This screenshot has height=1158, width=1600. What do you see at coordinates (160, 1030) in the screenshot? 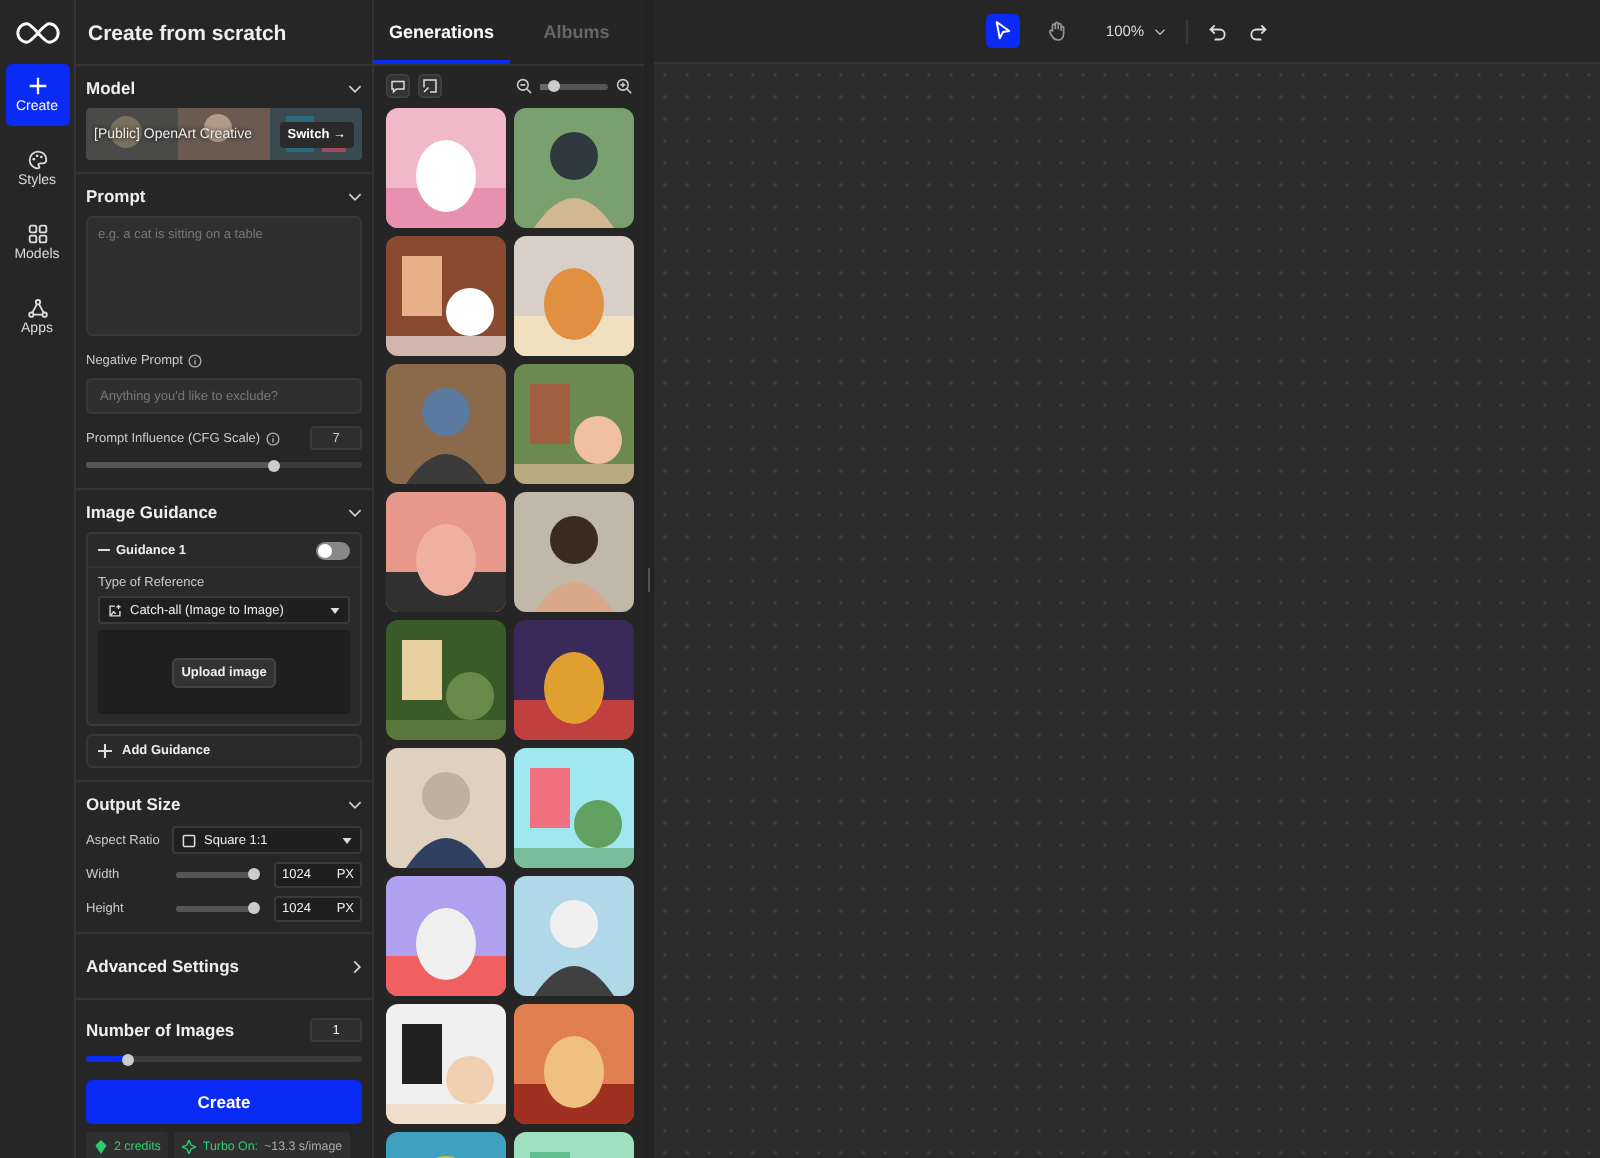
I see `section-heading: Number of Images` at bounding box center [160, 1030].